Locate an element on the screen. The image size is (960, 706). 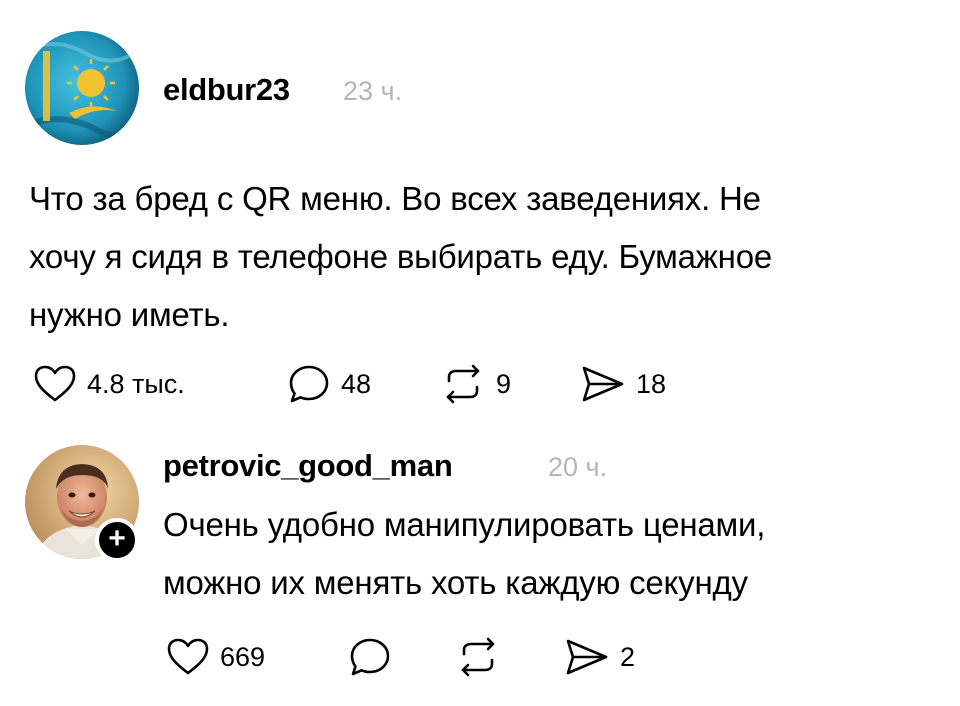
post-like-count: 4.8 тыс. is located at coordinates (136, 383).